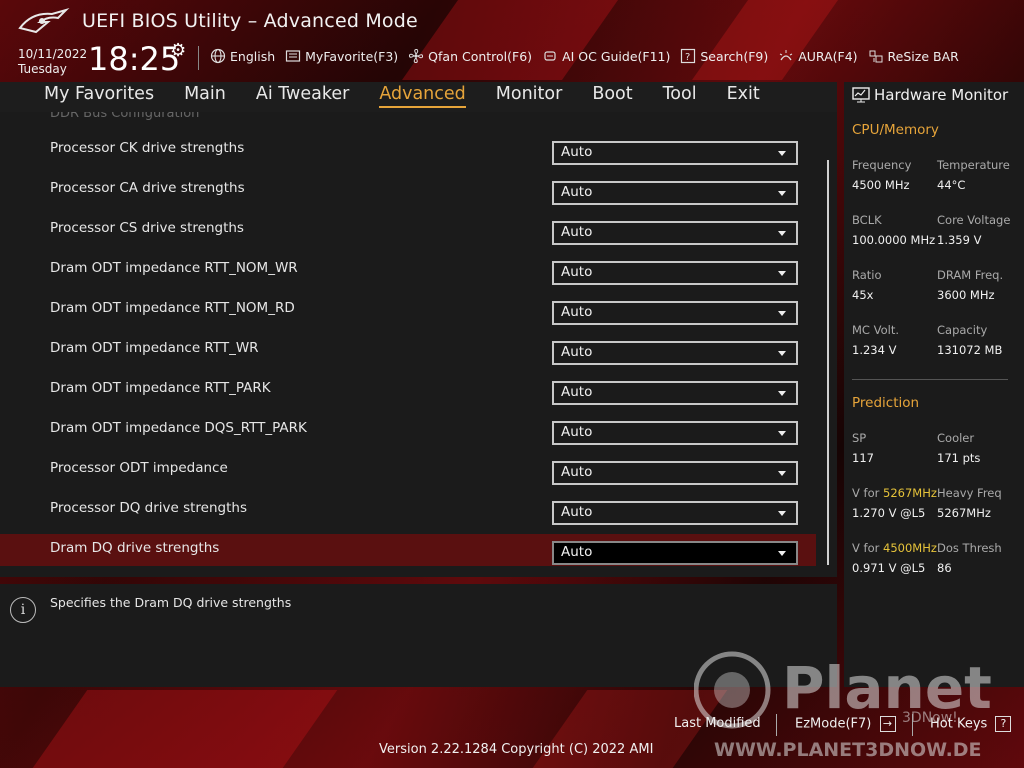 The height and width of the screenshot is (768, 1024). I want to click on setting-row: Dram ODT impedance RTT_NOM_WR Auto, so click(408, 270).